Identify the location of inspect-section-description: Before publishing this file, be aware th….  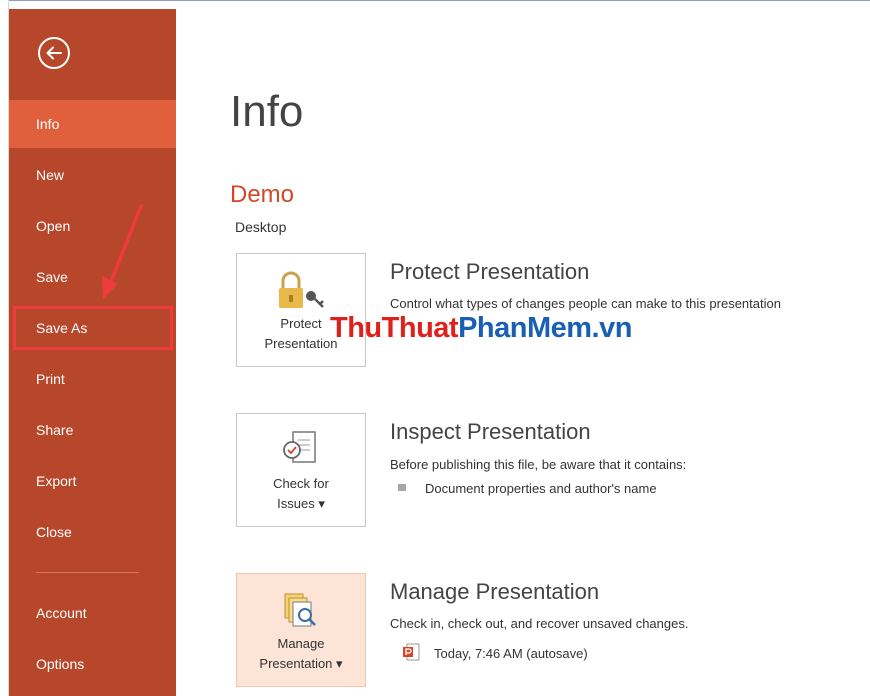
(538, 464).